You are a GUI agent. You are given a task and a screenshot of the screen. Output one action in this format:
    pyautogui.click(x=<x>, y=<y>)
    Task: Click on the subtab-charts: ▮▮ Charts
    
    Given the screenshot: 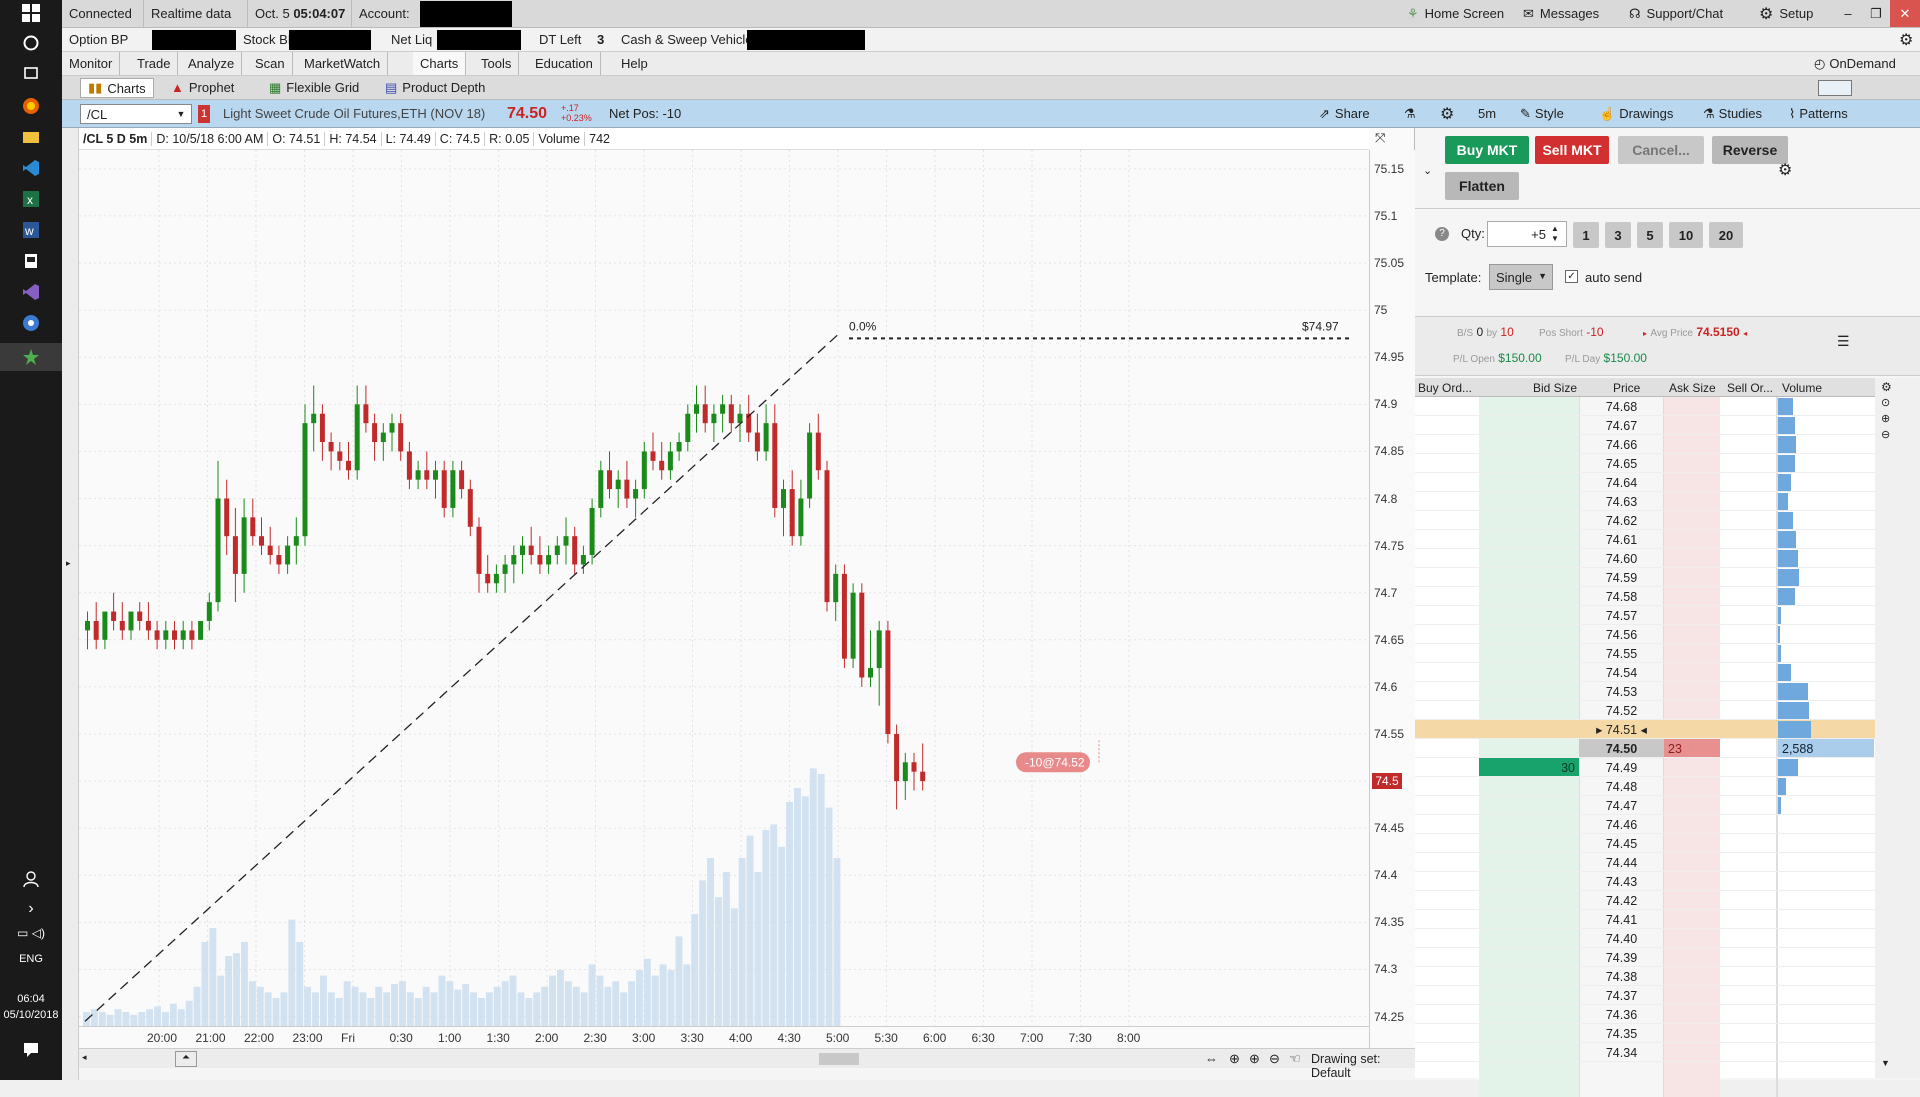 What is the action you would take?
    pyautogui.click(x=117, y=88)
    